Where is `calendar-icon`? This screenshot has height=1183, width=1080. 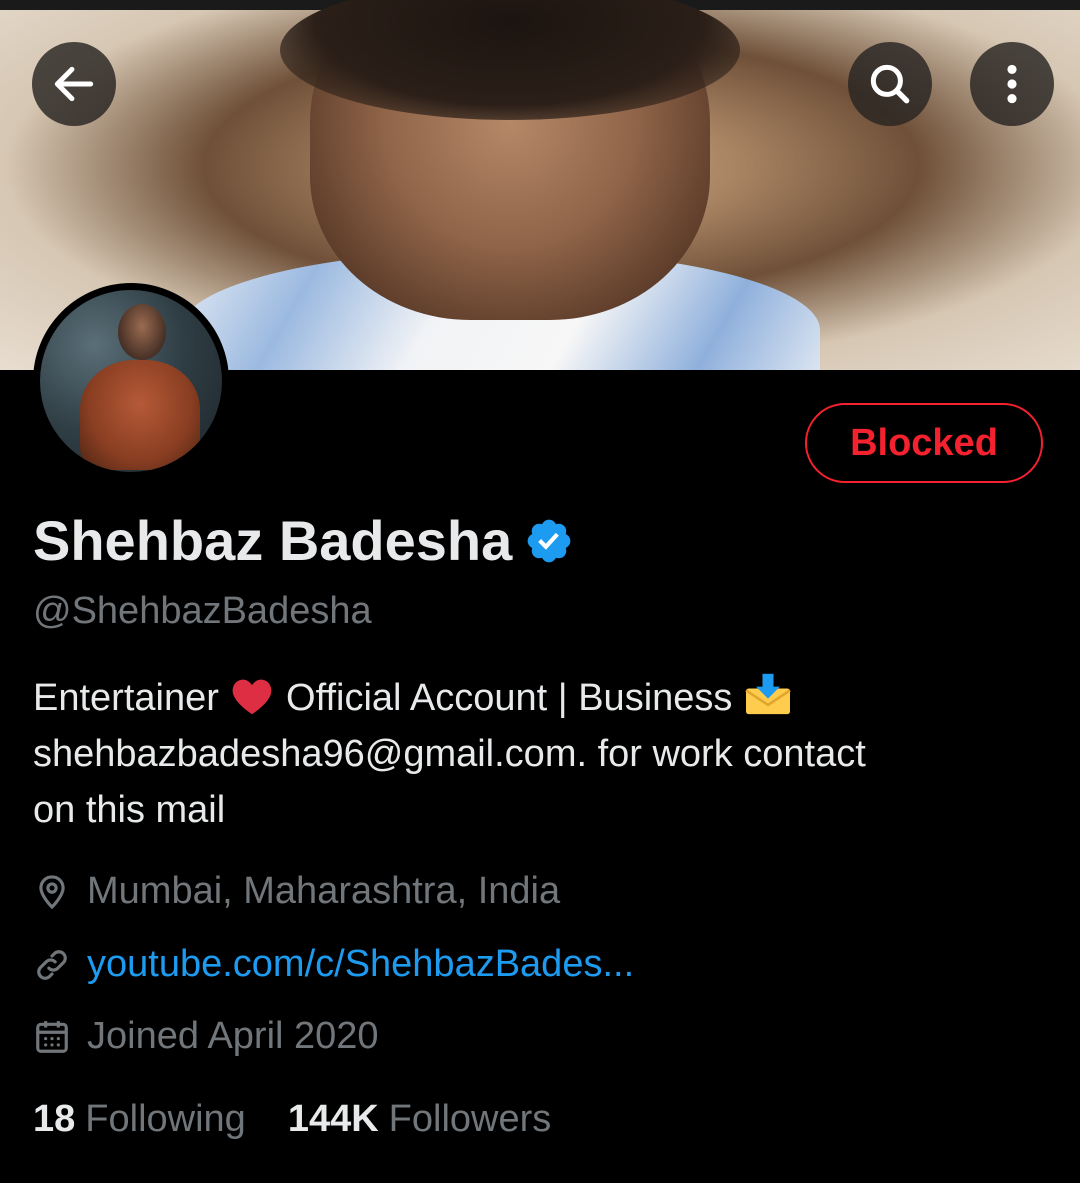
calendar-icon is located at coordinates (52, 1036).